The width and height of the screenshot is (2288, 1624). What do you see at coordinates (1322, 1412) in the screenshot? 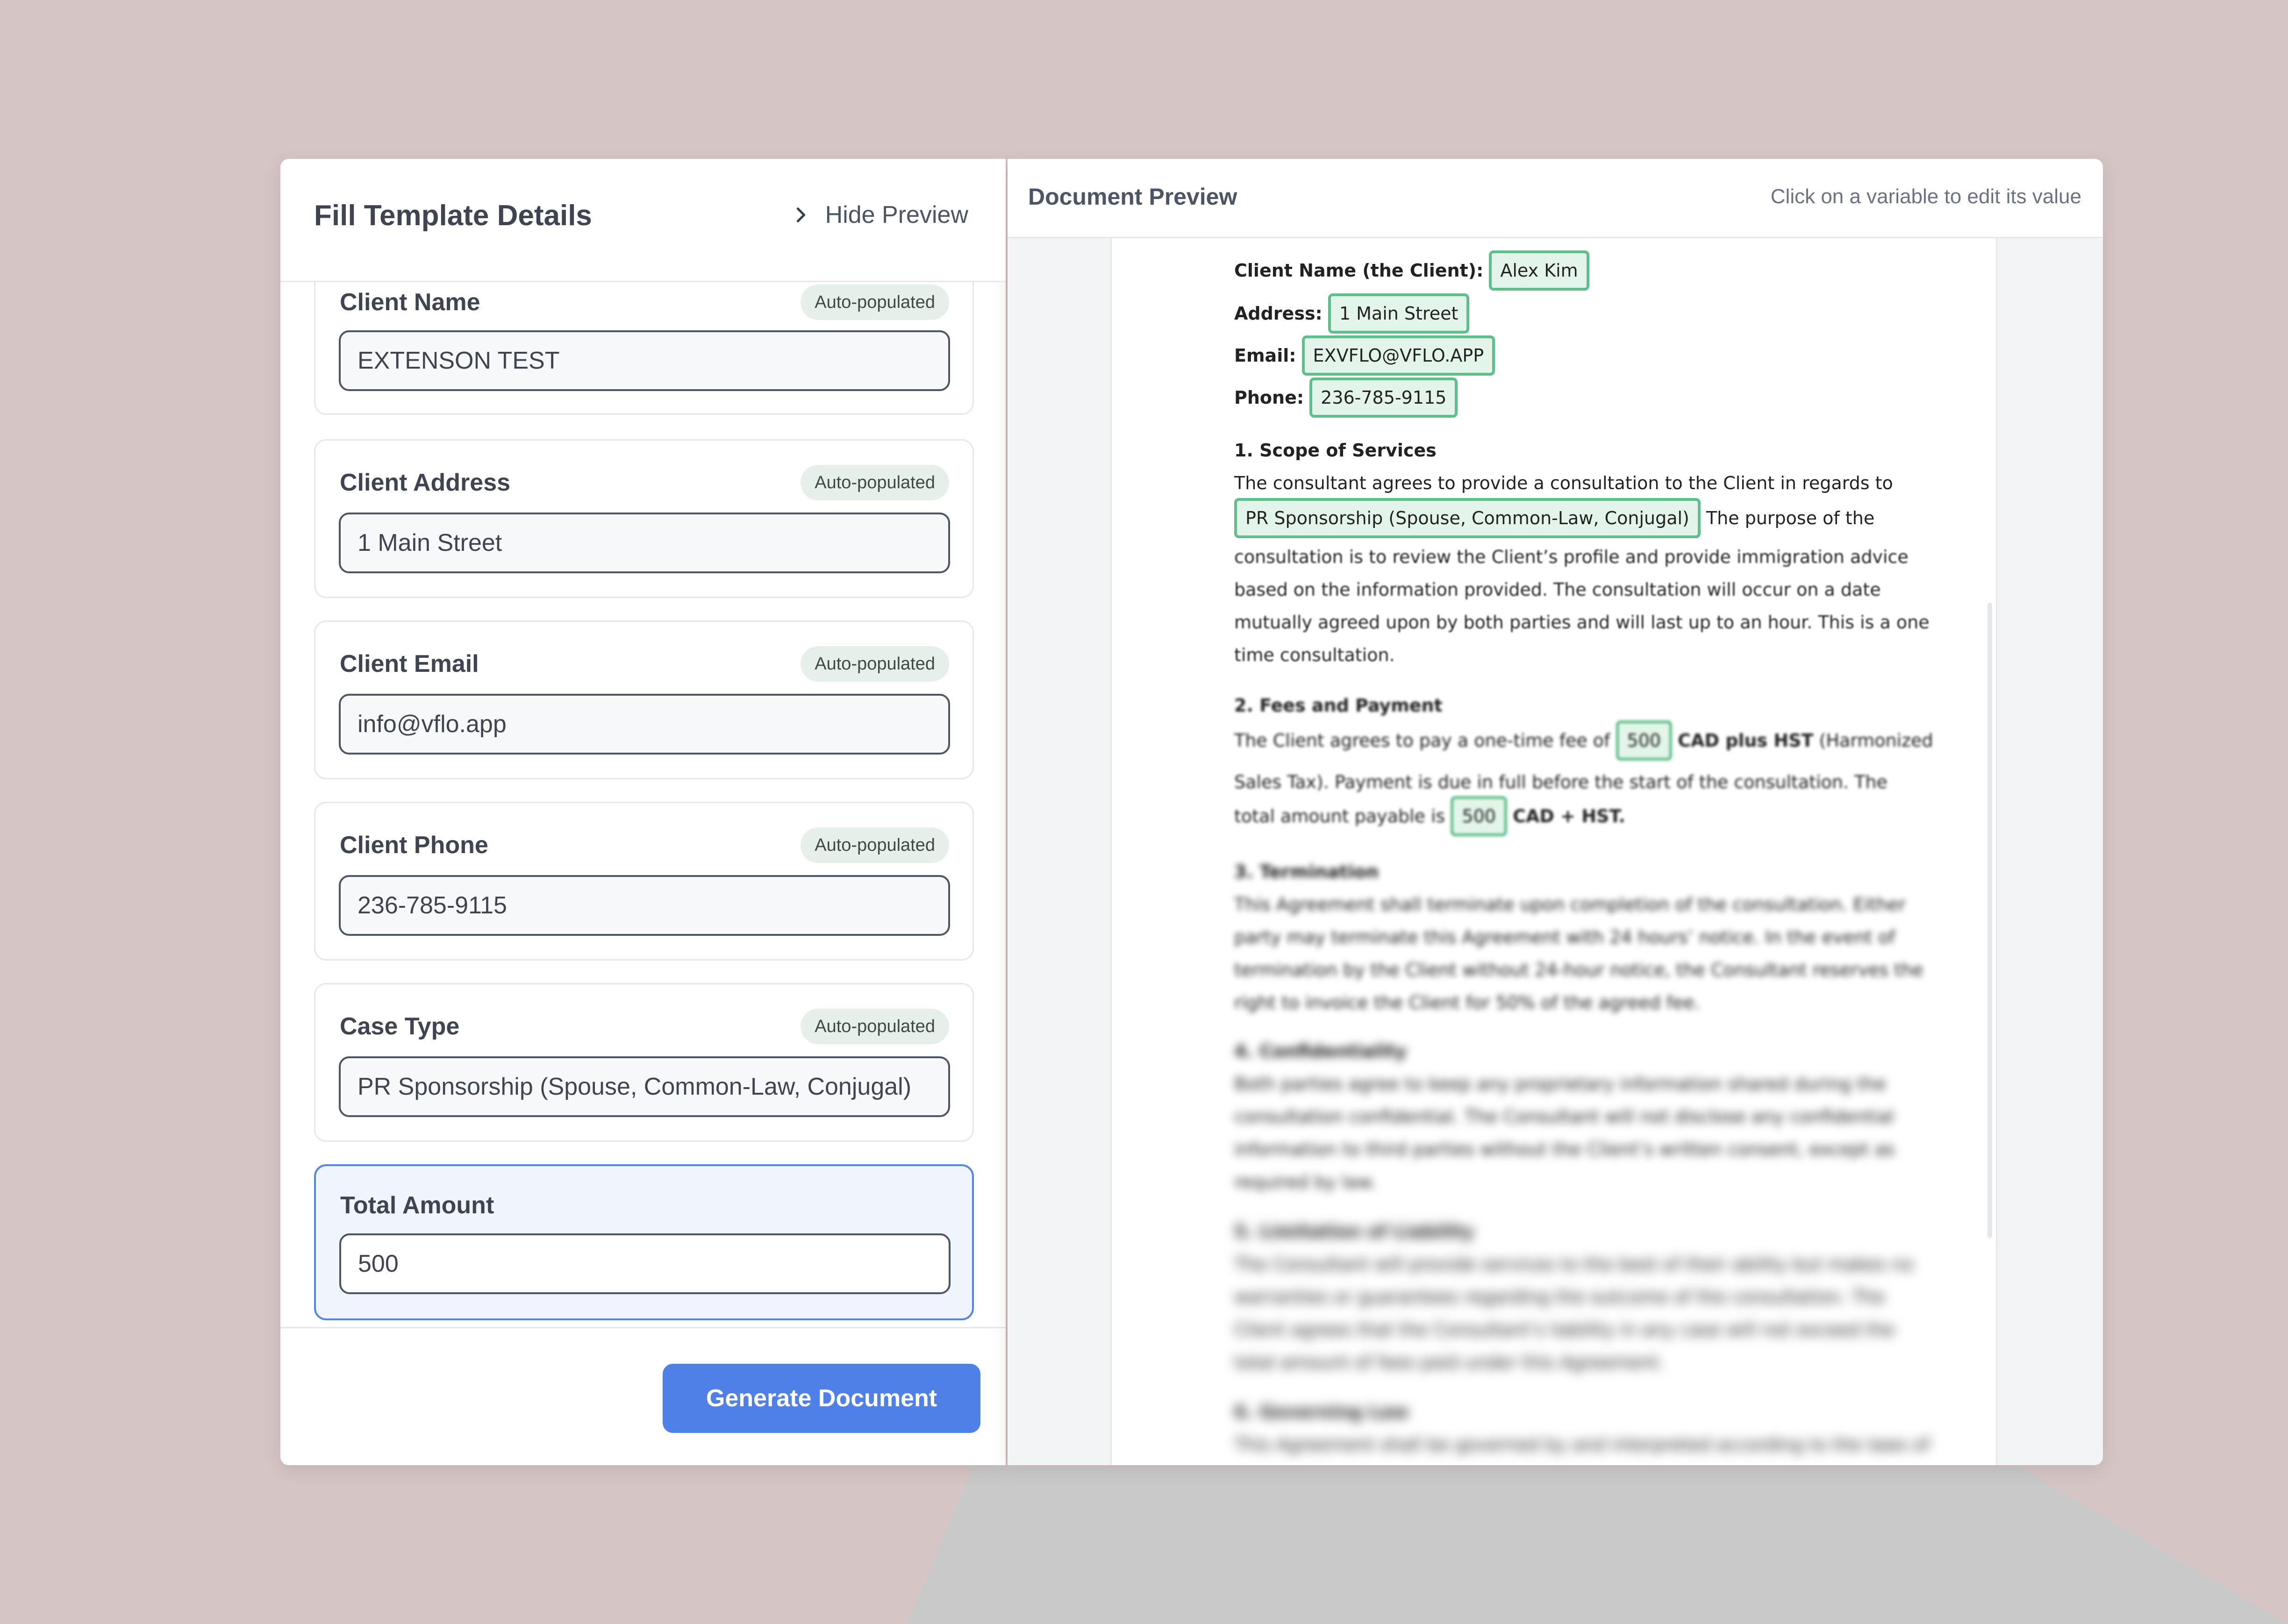
I see `section-6-title: 6. Governing Law` at bounding box center [1322, 1412].